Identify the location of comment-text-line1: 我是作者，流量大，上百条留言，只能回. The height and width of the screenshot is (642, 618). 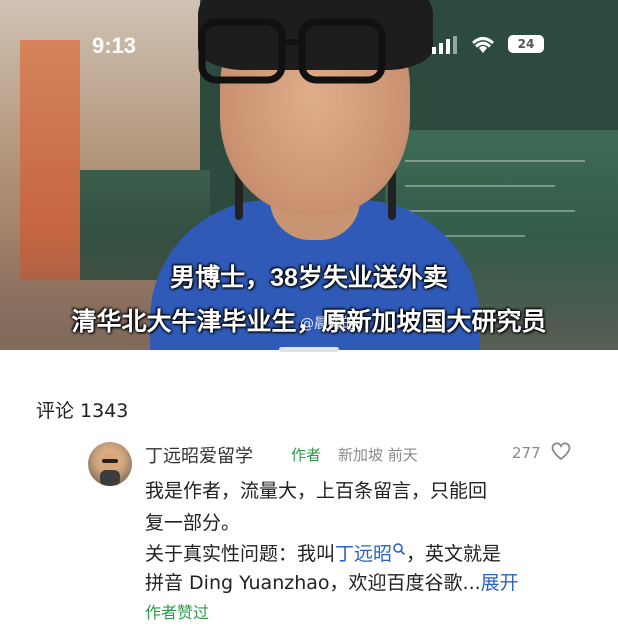
(316, 491).